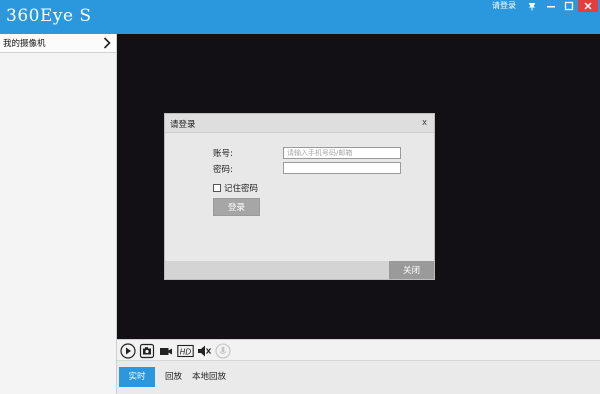 This screenshot has height=394, width=600. I want to click on mute-button, so click(204, 350).